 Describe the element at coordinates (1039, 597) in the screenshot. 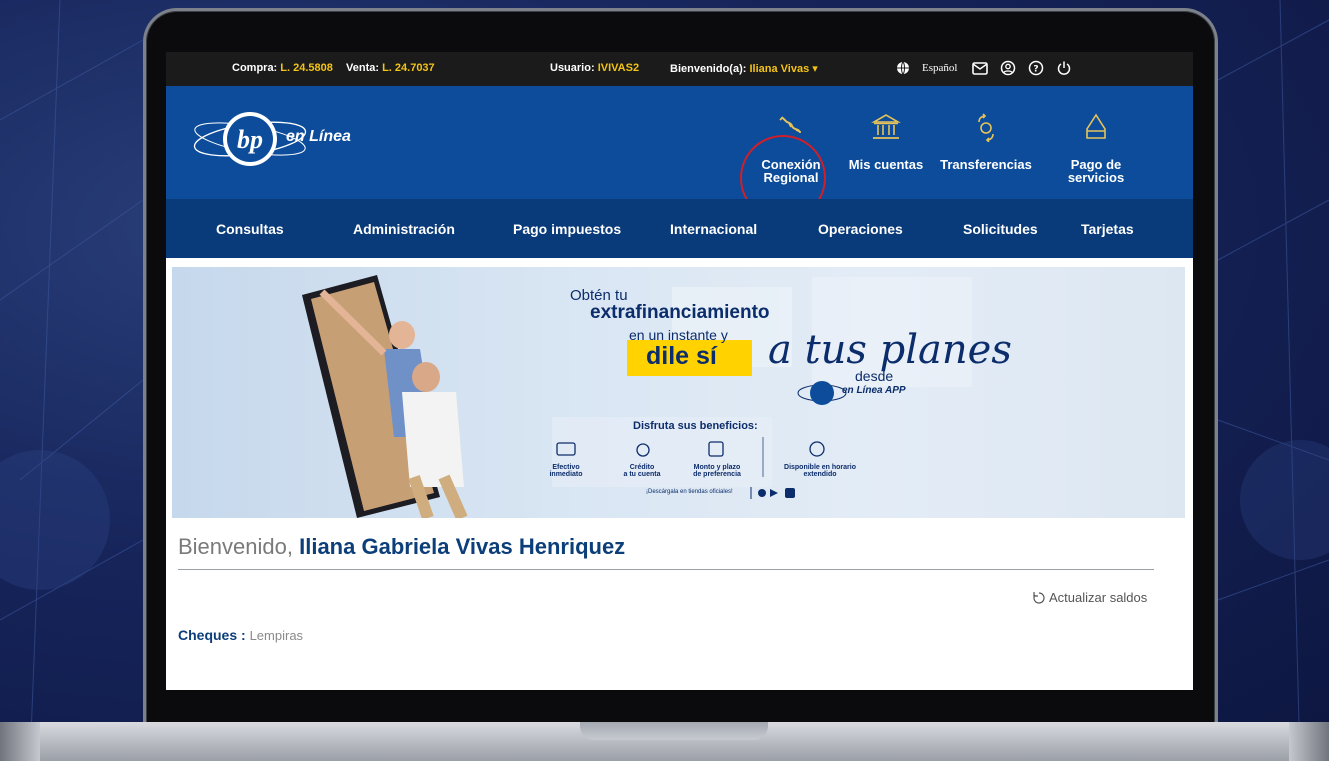

I see `refresh-icon` at that location.